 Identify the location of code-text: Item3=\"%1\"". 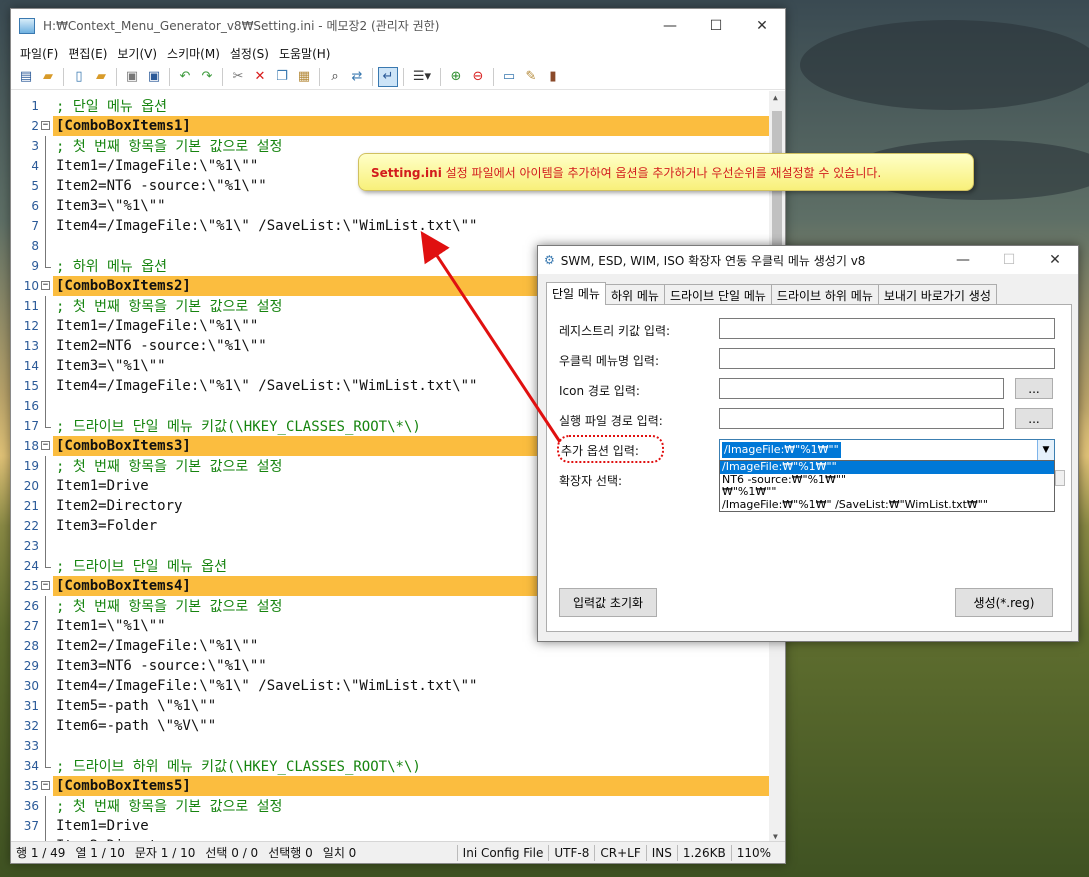
(111, 366).